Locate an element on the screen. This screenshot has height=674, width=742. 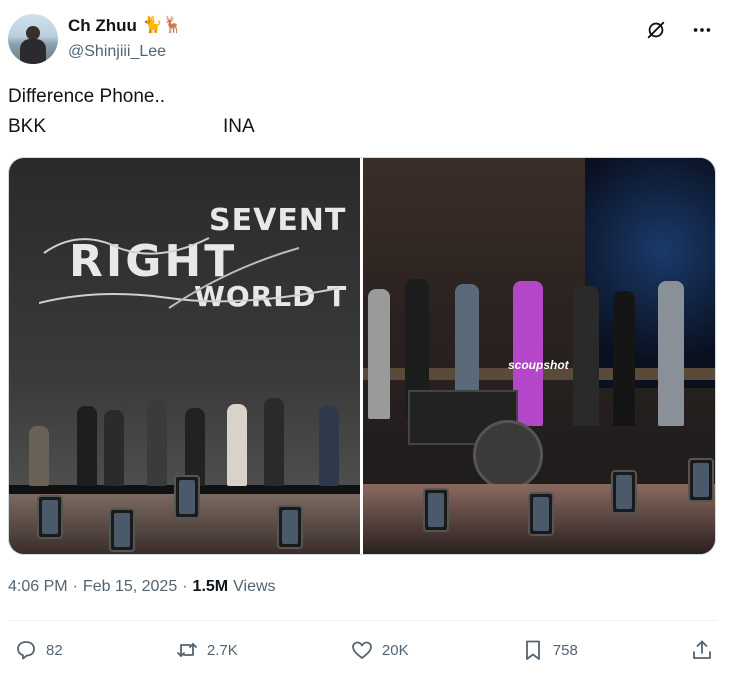
tweet-text-line1: Difference Phone.. is located at coordinates (87, 96).